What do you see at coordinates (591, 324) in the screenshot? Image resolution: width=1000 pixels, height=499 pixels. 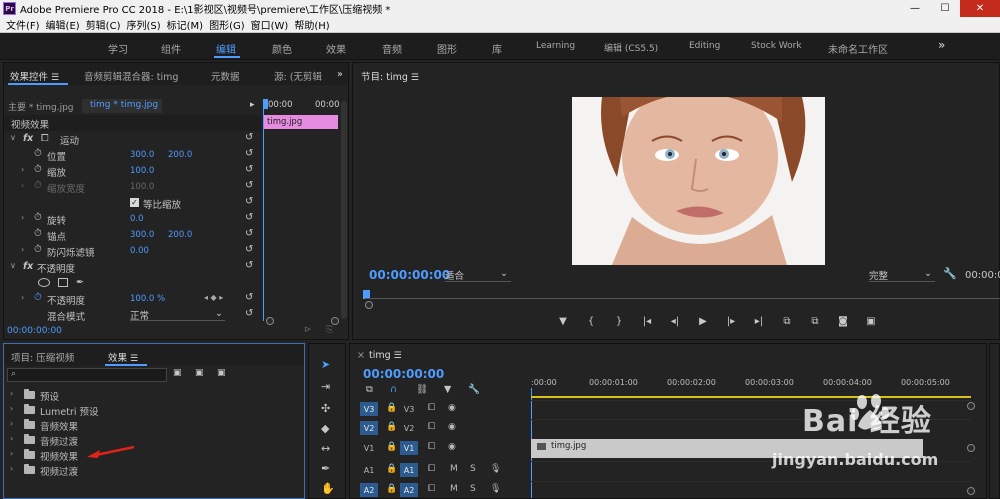 I see `mark-in-button: {` at bounding box center [591, 324].